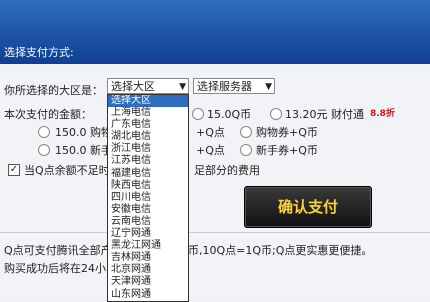  I want to click on coupon-amount-text: 150.0 购物, so click(83, 132).